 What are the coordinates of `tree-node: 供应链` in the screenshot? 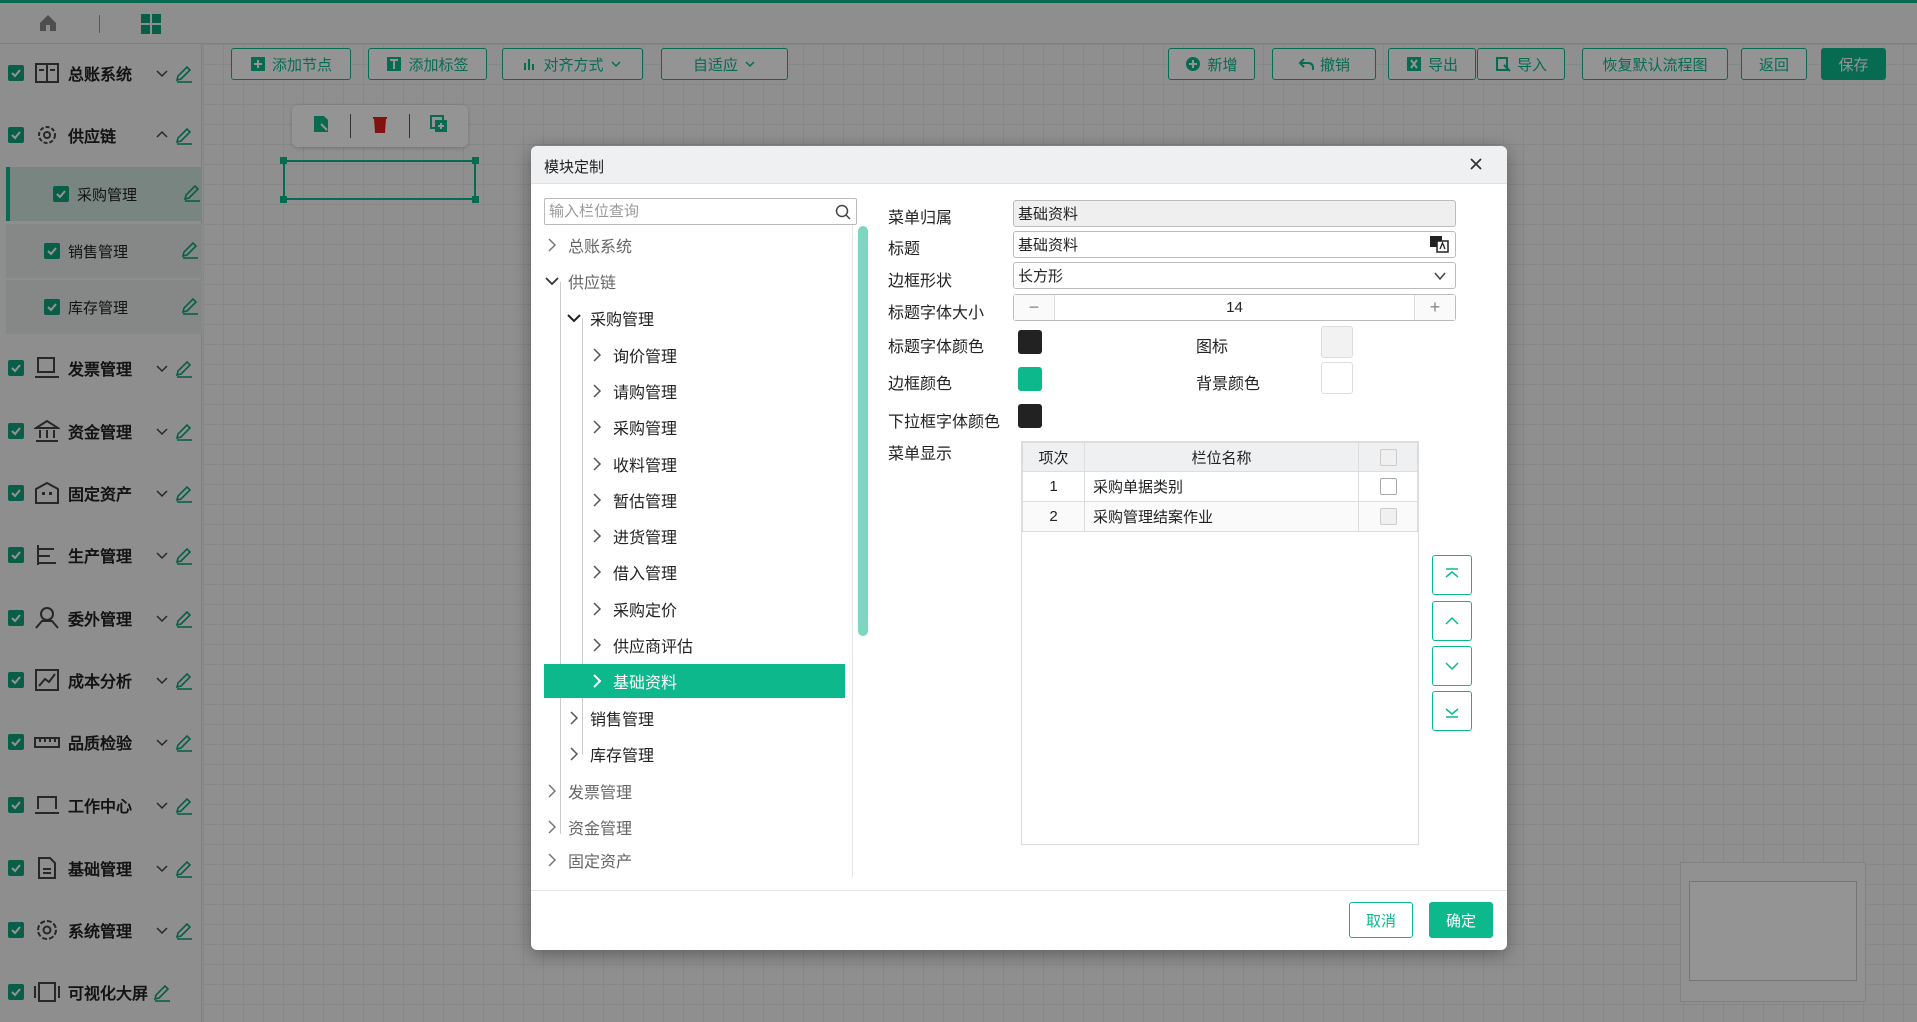 It's located at (699, 281).